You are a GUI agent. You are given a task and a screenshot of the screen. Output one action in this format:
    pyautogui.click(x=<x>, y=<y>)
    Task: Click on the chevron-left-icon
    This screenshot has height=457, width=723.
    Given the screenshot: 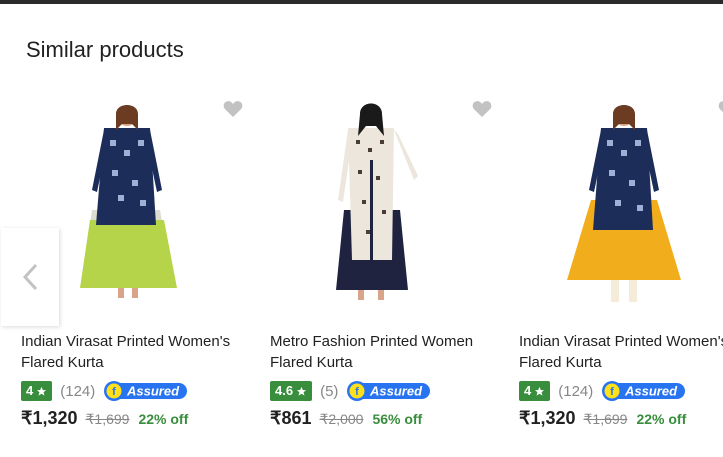 What is the action you would take?
    pyautogui.click(x=30, y=277)
    